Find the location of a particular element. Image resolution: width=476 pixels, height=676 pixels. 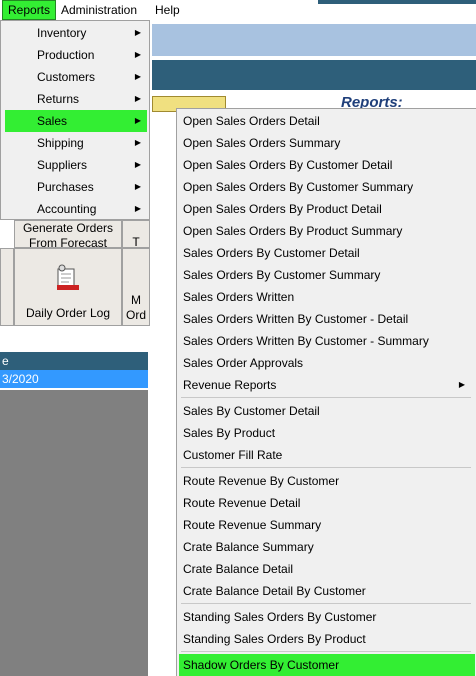

sales-item-label: Open Sales Orders By Product Summary is located at coordinates (293, 231).